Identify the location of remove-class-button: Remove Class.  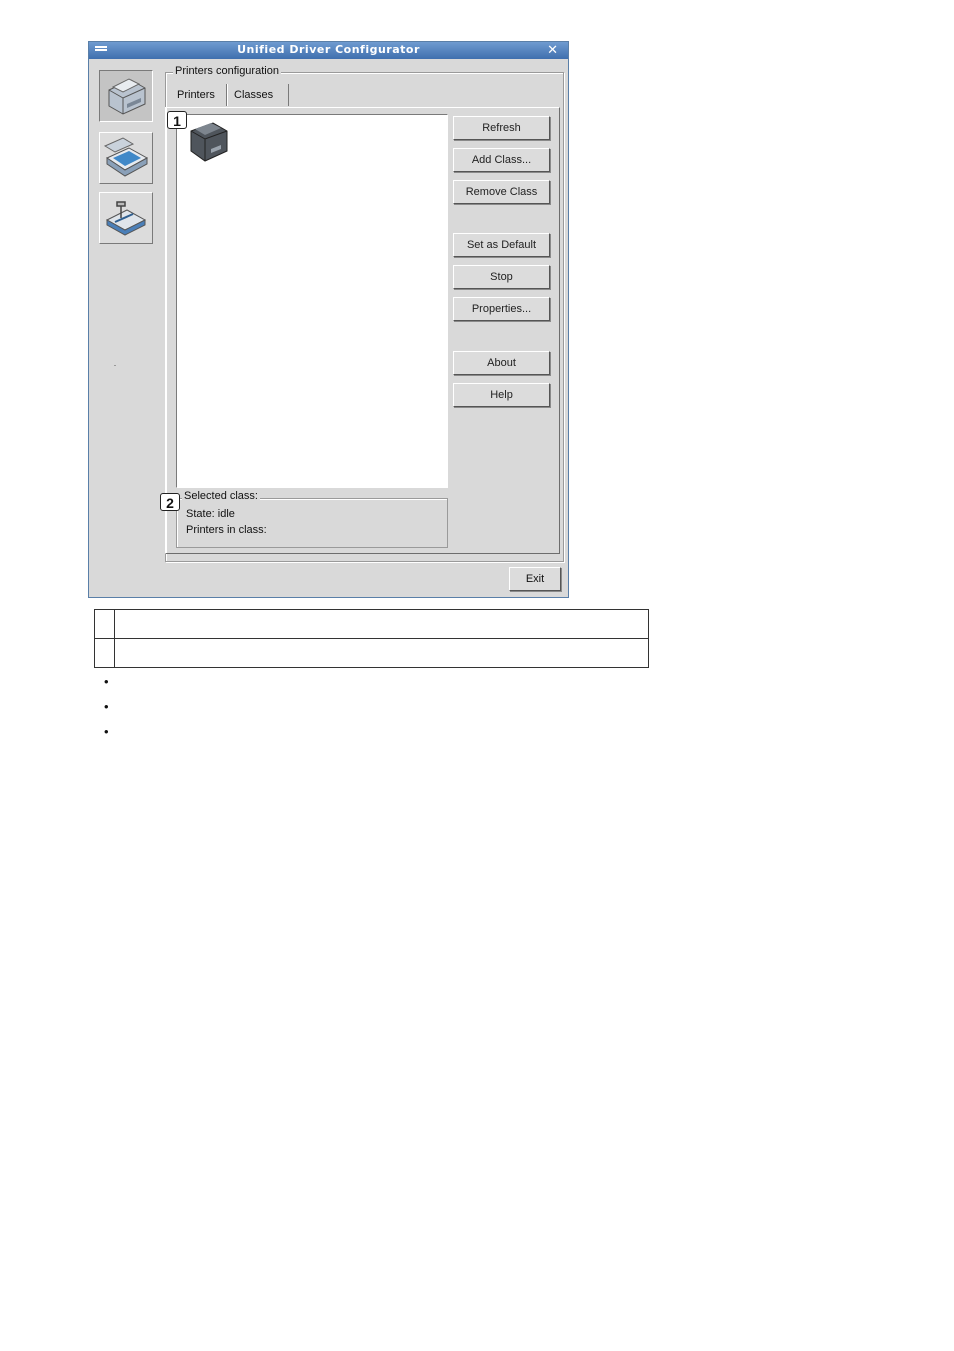
(501, 192).